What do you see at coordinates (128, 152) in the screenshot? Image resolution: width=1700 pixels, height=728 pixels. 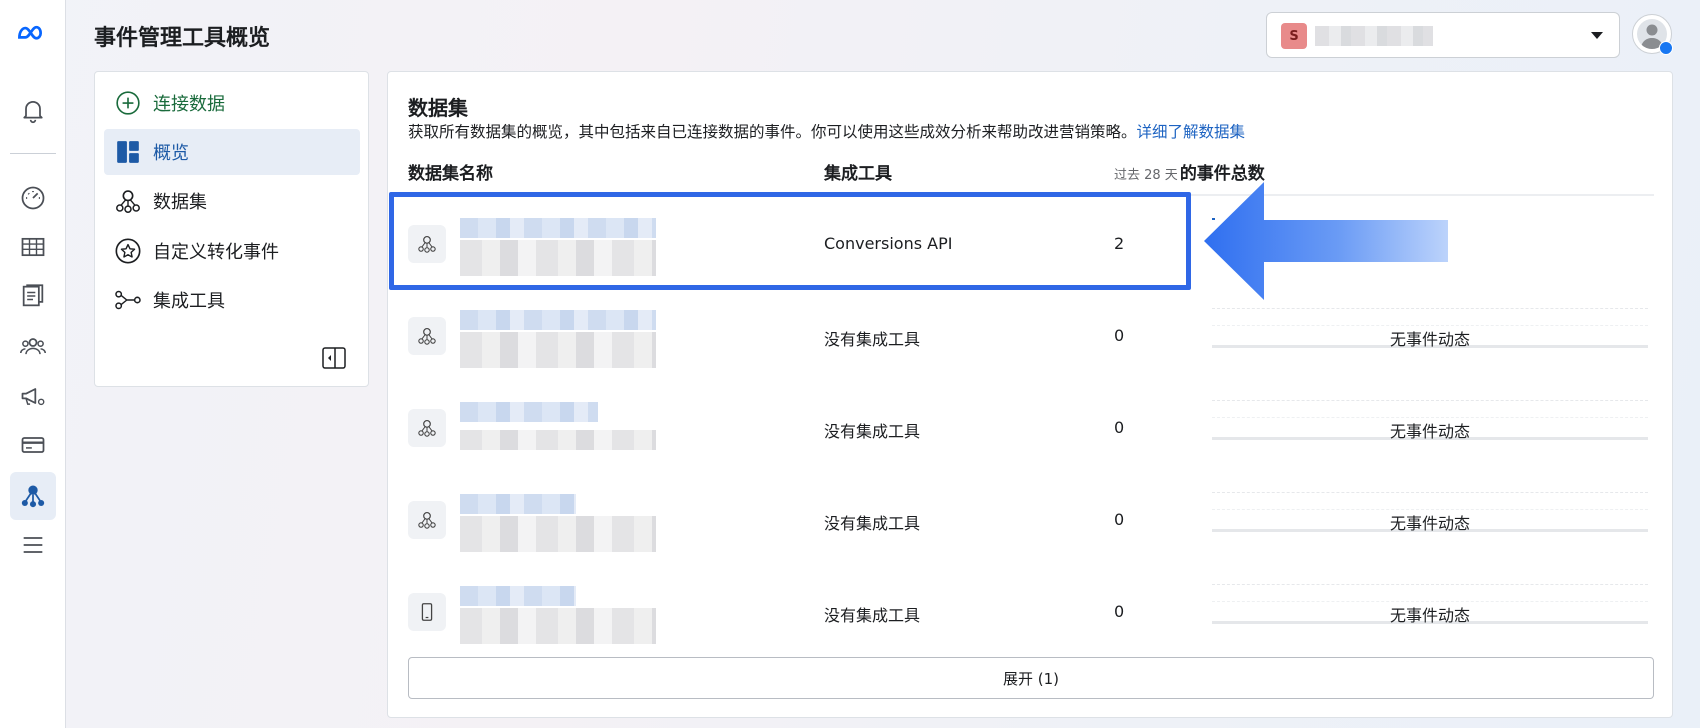 I see `overview-grid-icon` at bounding box center [128, 152].